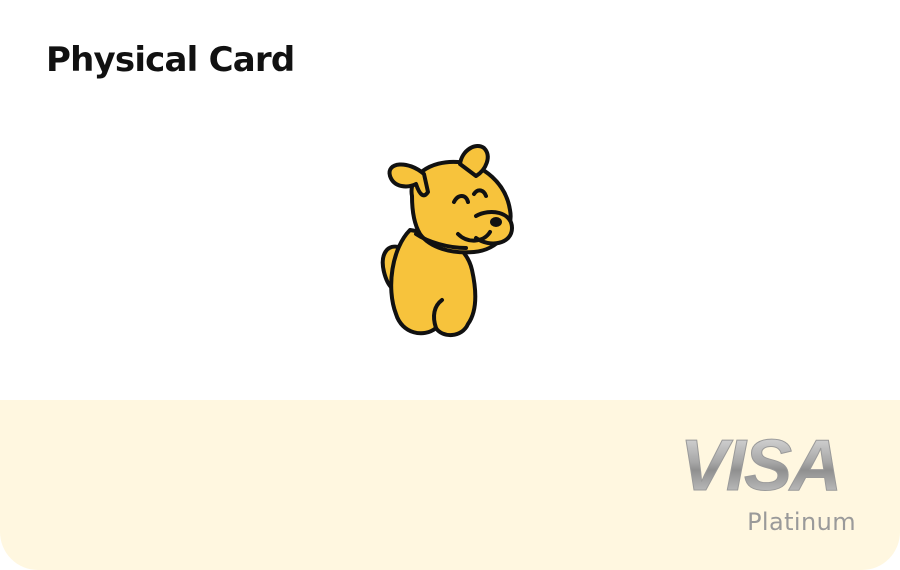 This screenshot has width=900, height=570. What do you see at coordinates (447, 240) in the screenshot?
I see `dog-mascot-icon` at bounding box center [447, 240].